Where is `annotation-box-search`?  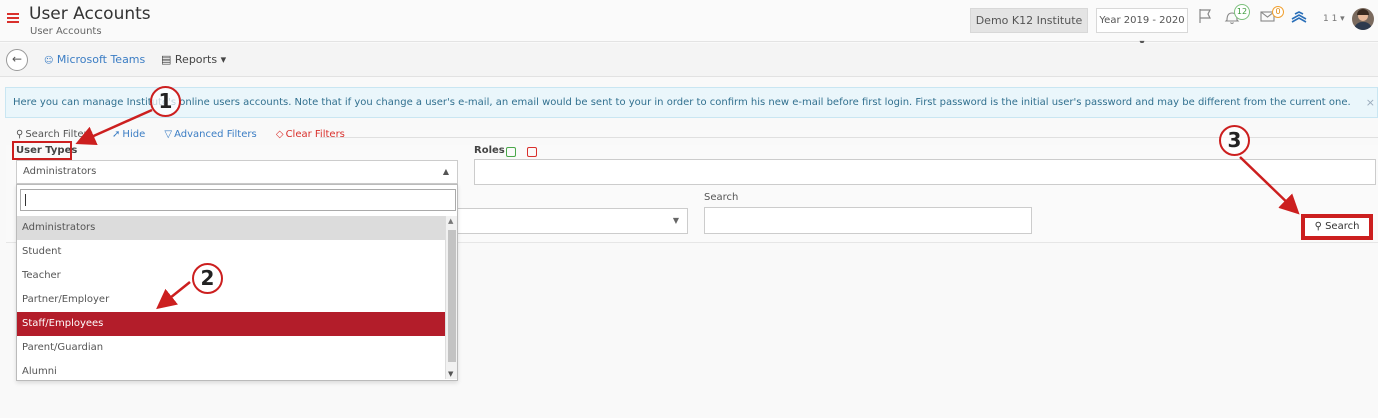
annotation-box-search is located at coordinates (1337, 227).